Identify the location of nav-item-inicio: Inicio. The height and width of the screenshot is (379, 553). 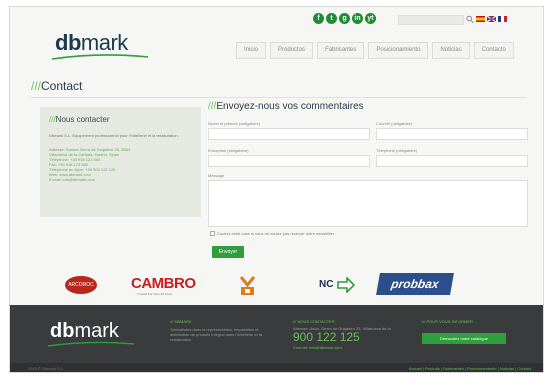
(251, 50).